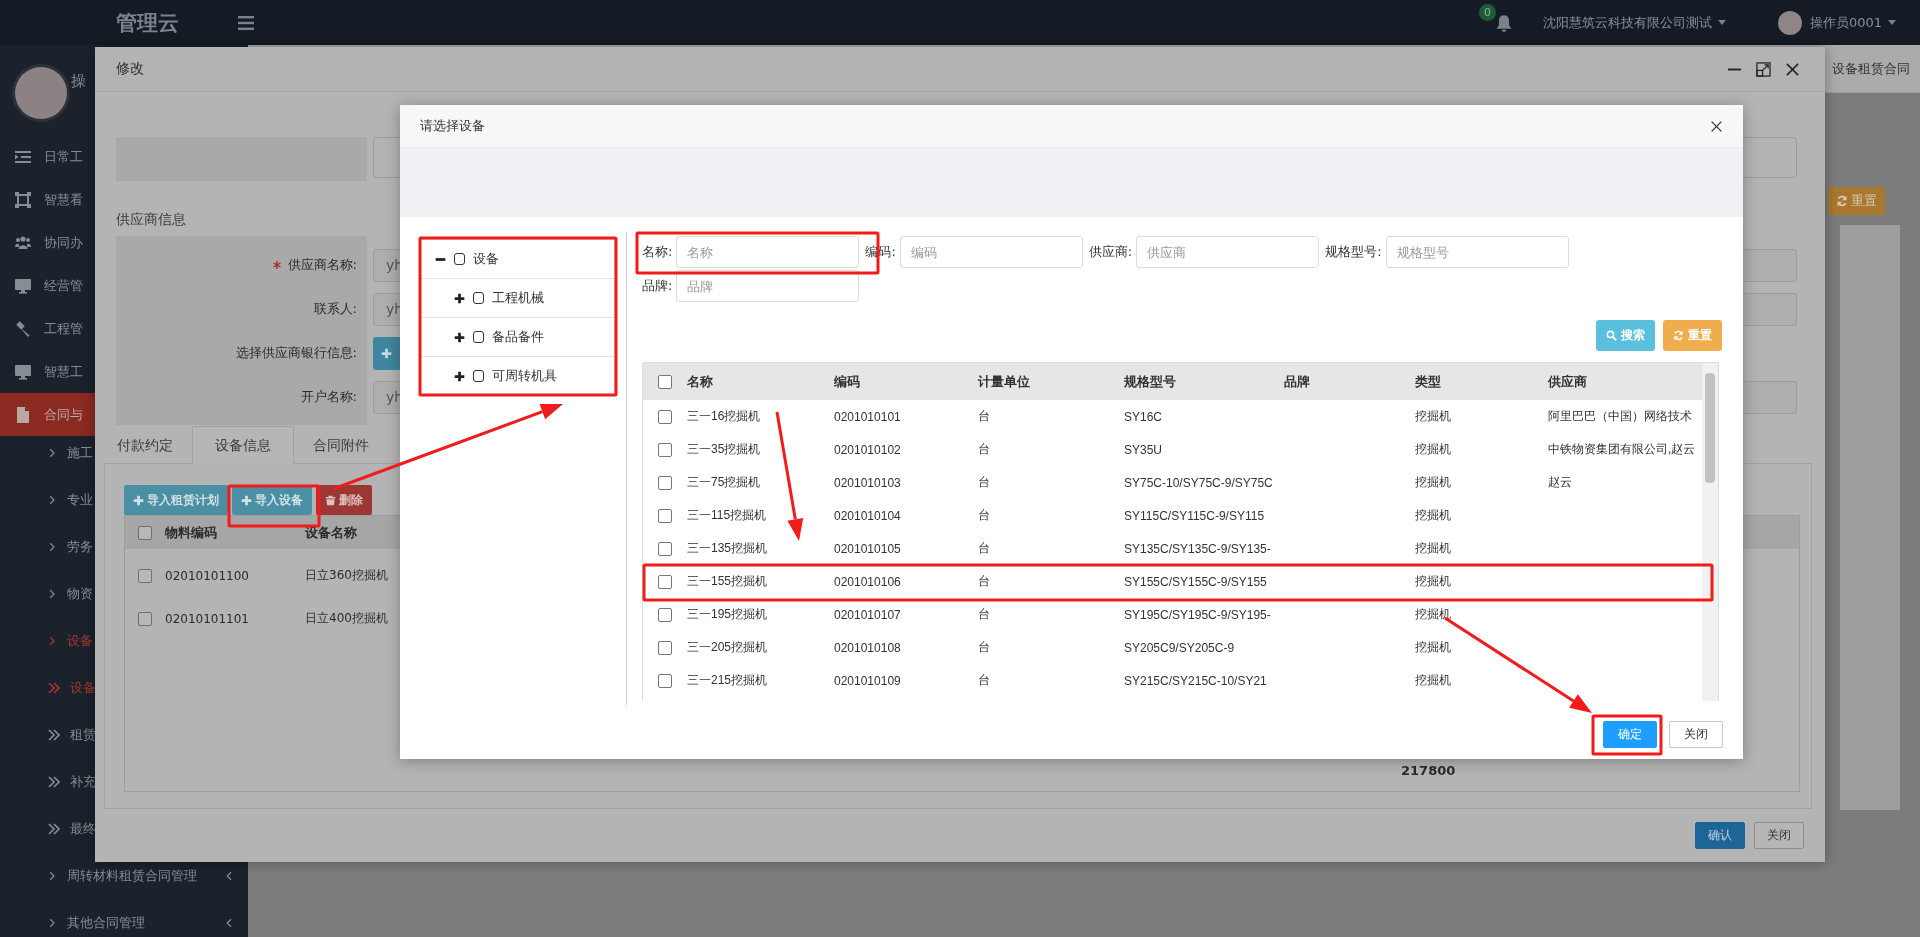  I want to click on table-cell-text: SY115C/SY115C-9/SY115, so click(1195, 515).